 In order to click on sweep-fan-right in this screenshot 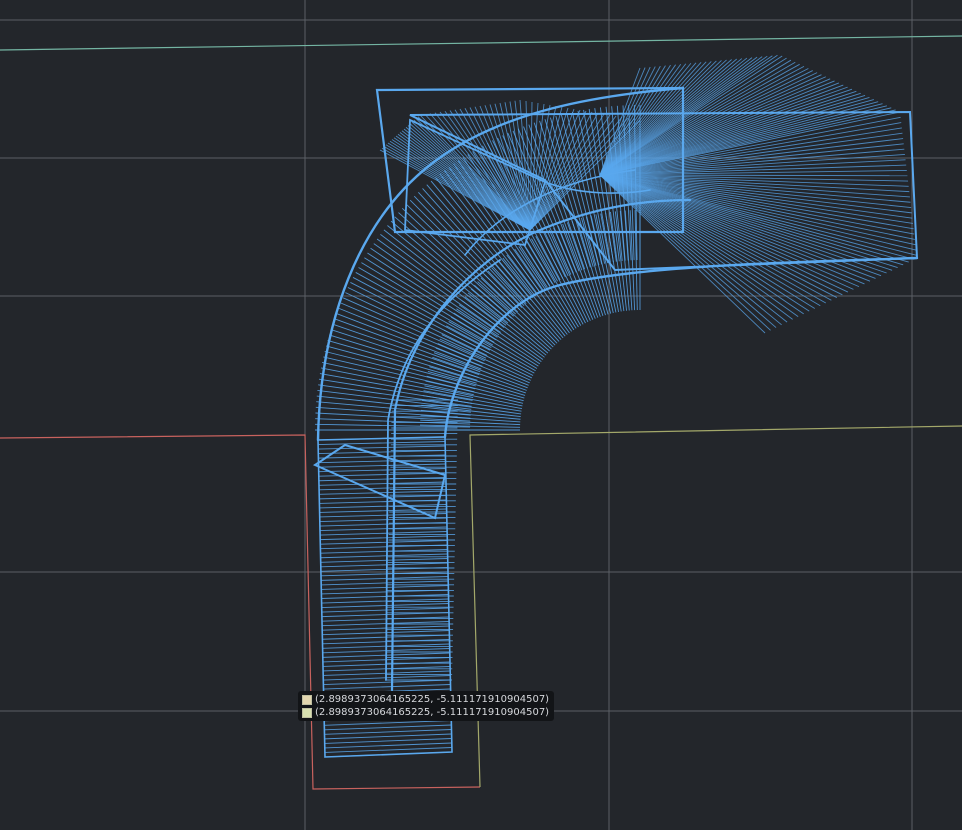, I will do `click(758, 194)`.